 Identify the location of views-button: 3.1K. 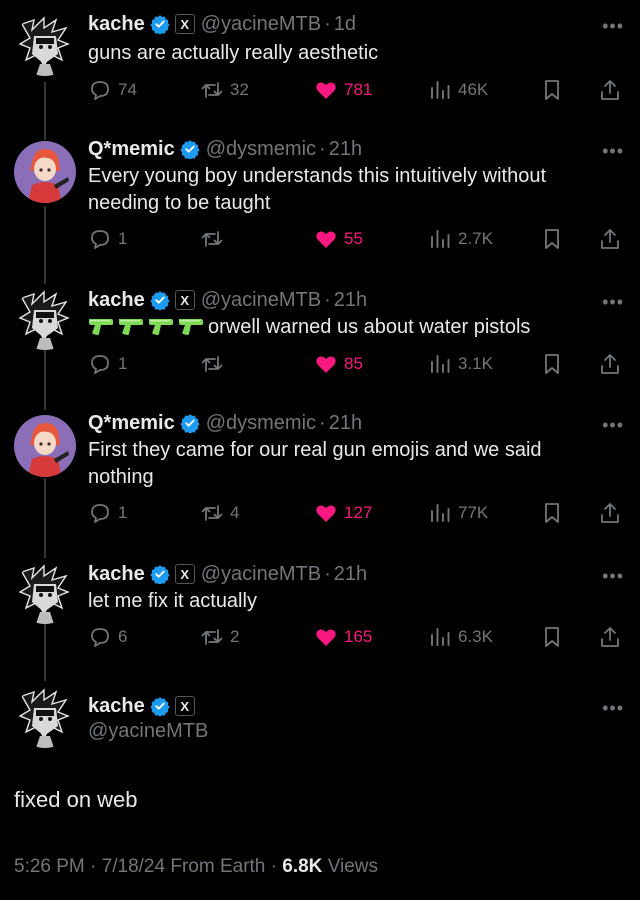
(460, 364).